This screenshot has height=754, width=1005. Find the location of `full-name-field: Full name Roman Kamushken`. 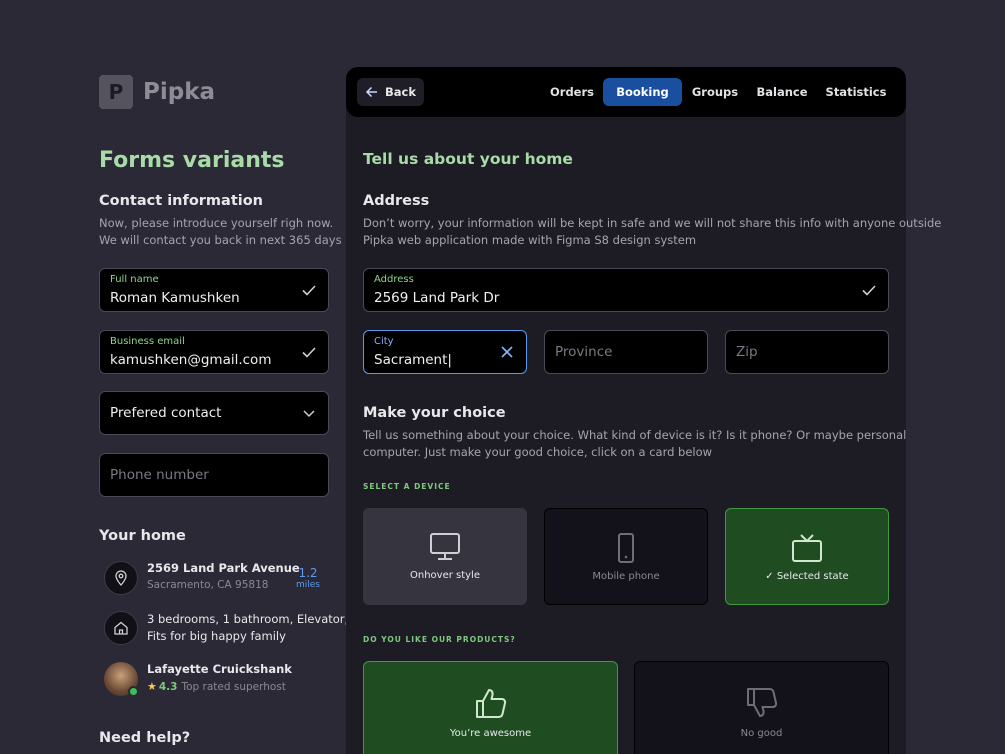

full-name-field: Full name Roman Kamushken is located at coordinates (214, 290).